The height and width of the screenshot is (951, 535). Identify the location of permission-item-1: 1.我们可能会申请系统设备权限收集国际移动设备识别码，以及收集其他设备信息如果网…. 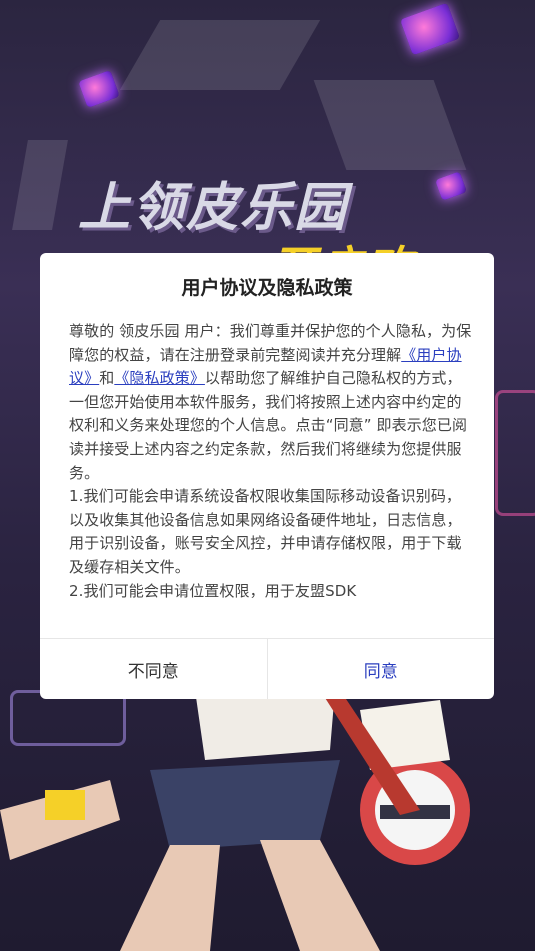
(265, 531).